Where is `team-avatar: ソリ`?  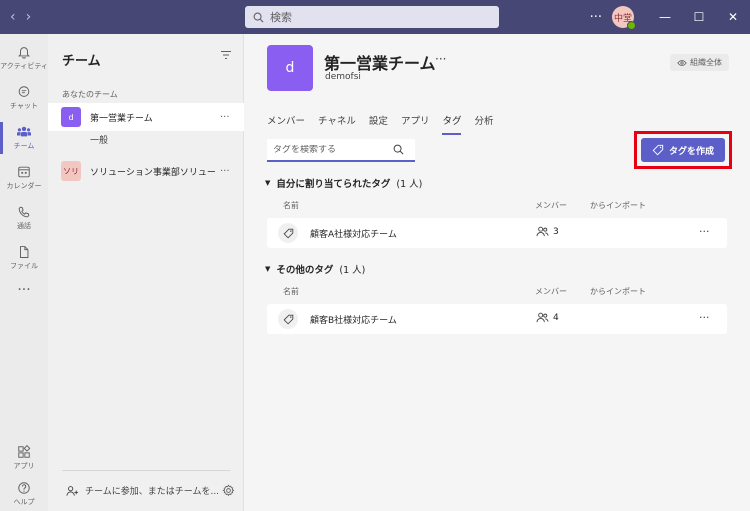 team-avatar: ソリ is located at coordinates (71, 171).